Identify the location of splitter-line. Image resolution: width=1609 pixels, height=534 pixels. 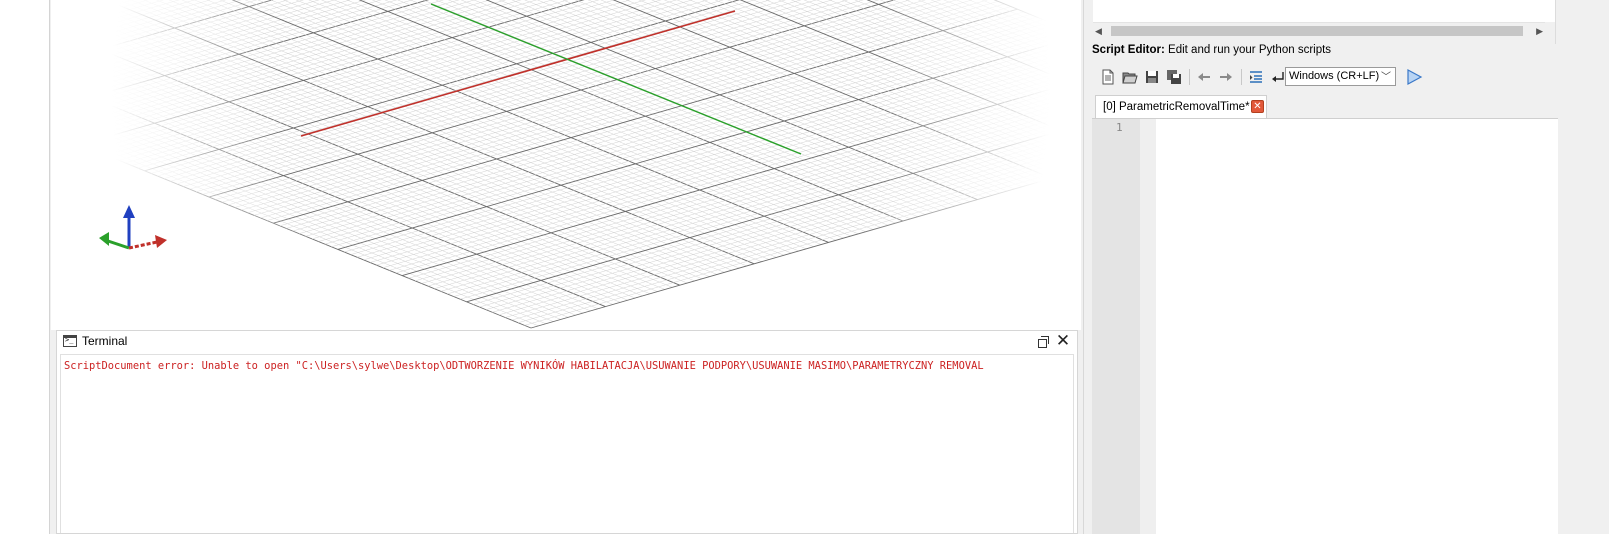
(1083, 267).